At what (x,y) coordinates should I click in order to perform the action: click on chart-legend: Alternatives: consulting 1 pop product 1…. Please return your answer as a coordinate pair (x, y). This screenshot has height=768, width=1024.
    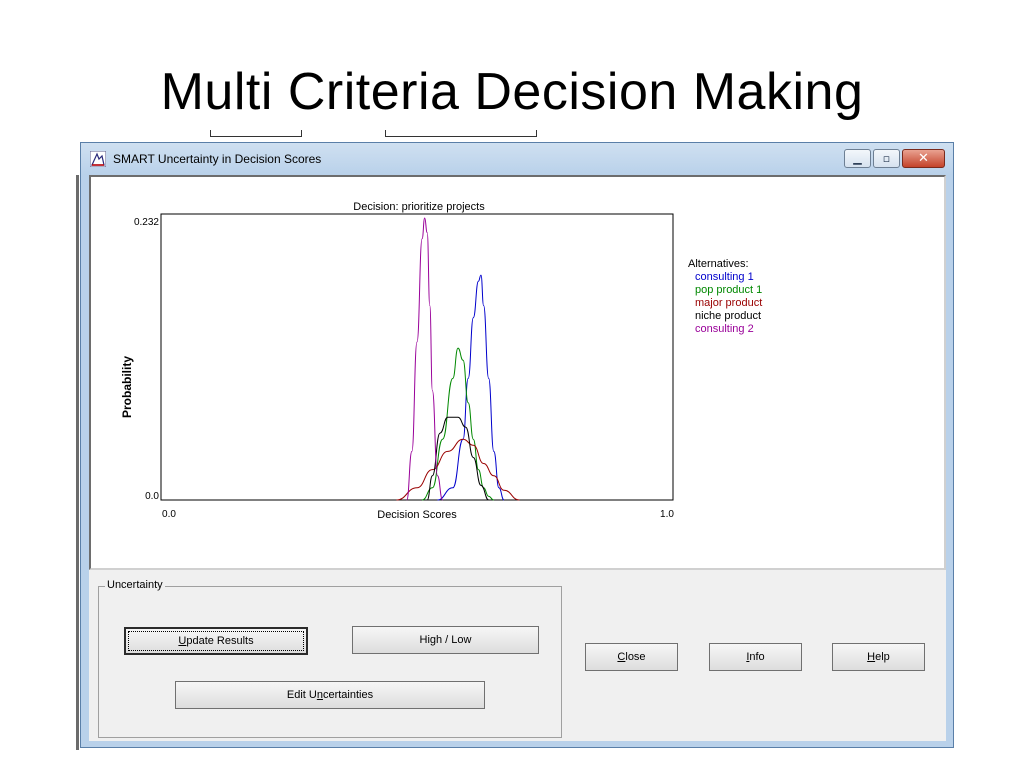
    Looking at the image, I should click on (725, 297).